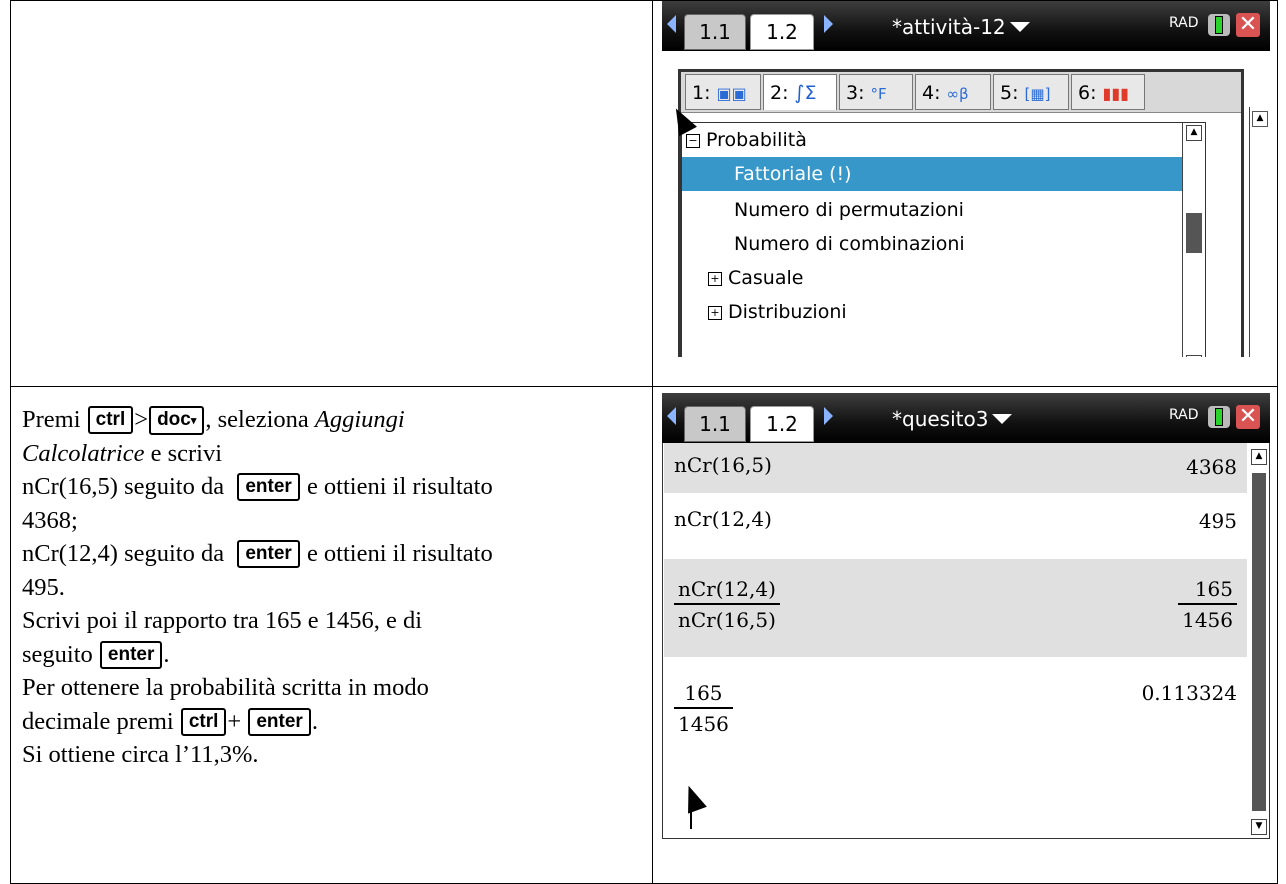 This screenshot has width=1286, height=884. I want to click on document-title: *attività-12, so click(961, 27).